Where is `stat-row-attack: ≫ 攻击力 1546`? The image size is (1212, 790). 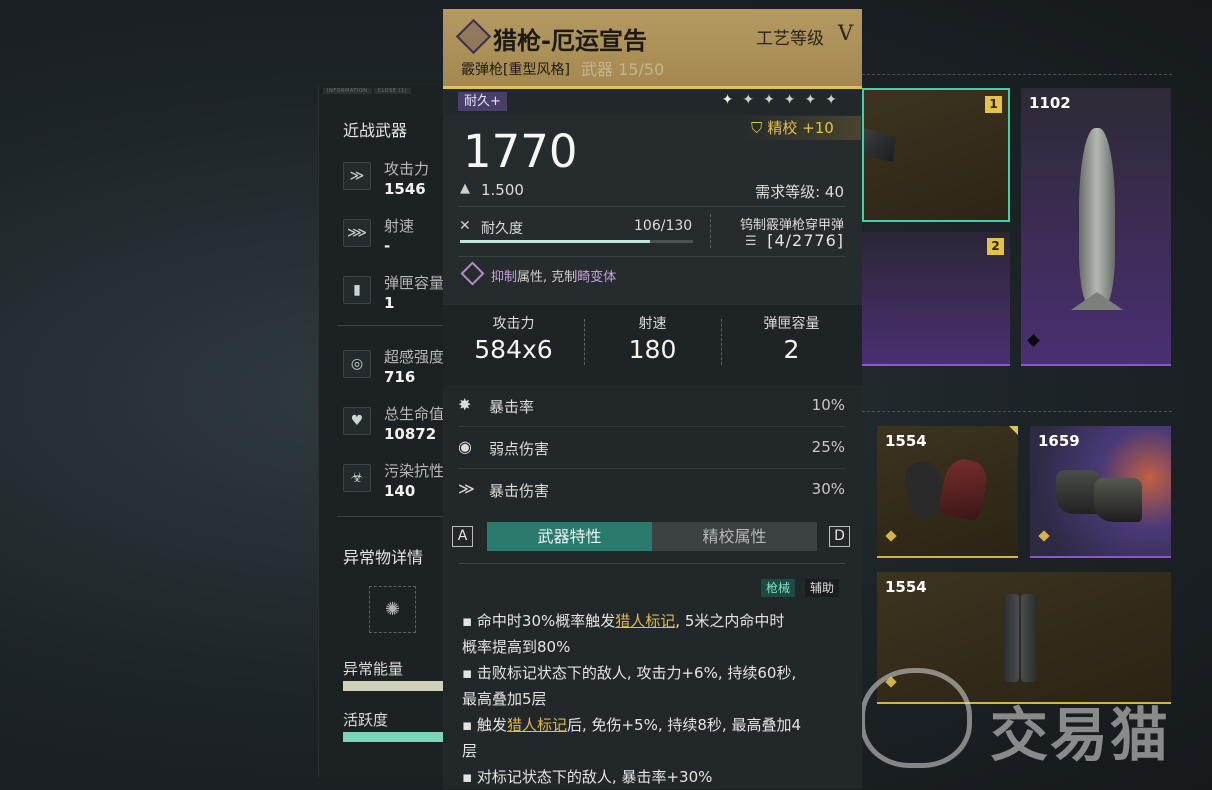
stat-row-attack: ≫ 攻击力 1546 is located at coordinates (398, 180).